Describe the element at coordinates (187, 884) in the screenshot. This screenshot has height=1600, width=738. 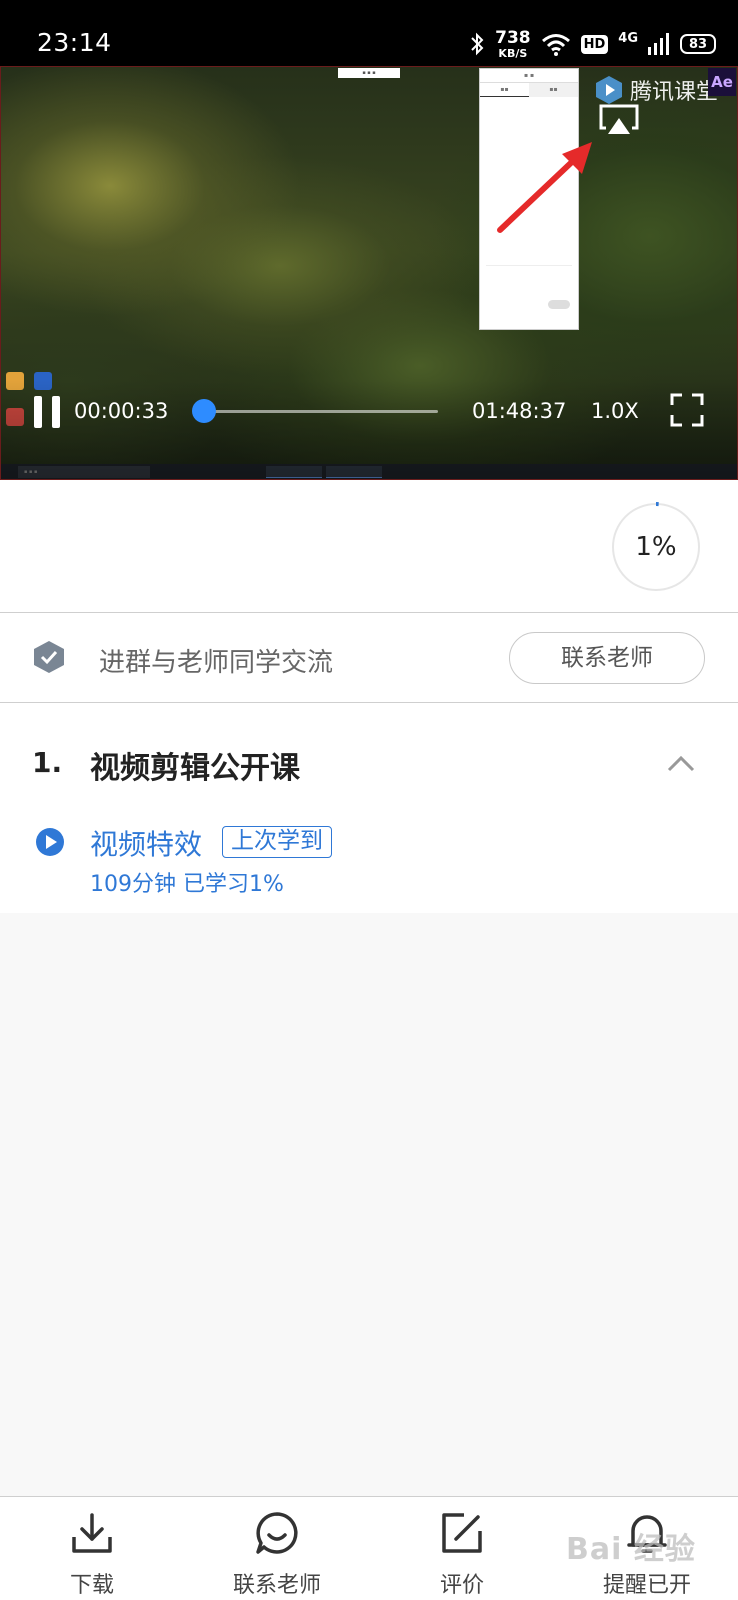
I see `lesson-meta: 109分钟 已学习1%` at that location.